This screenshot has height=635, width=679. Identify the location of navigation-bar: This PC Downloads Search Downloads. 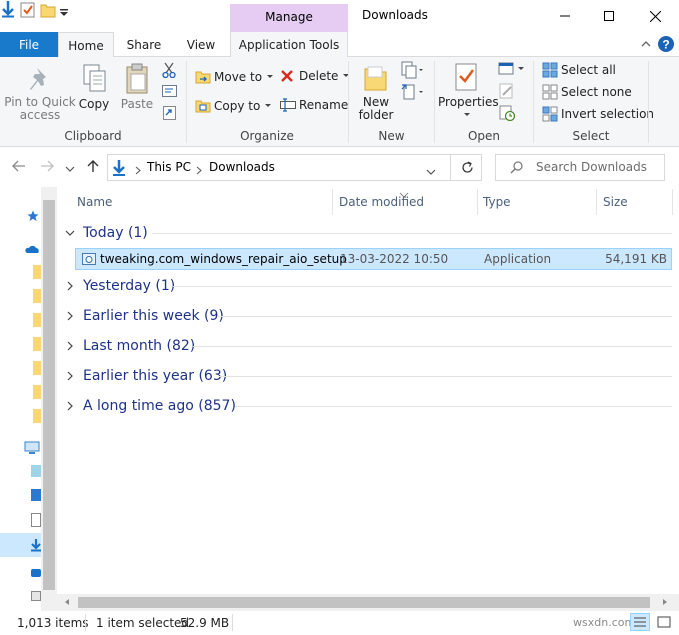
(339, 167).